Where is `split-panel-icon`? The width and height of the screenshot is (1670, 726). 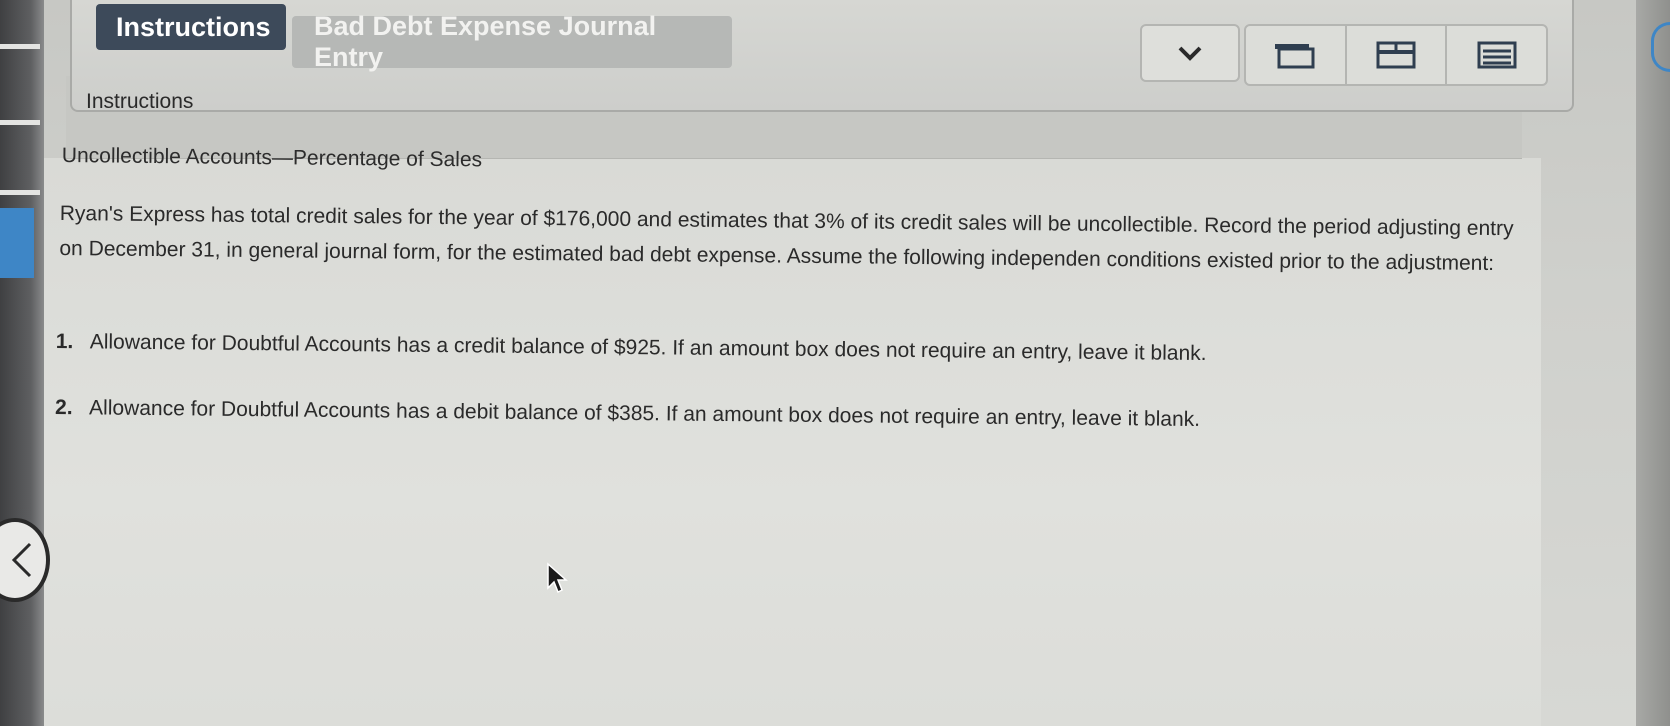
split-panel-icon is located at coordinates (1396, 55).